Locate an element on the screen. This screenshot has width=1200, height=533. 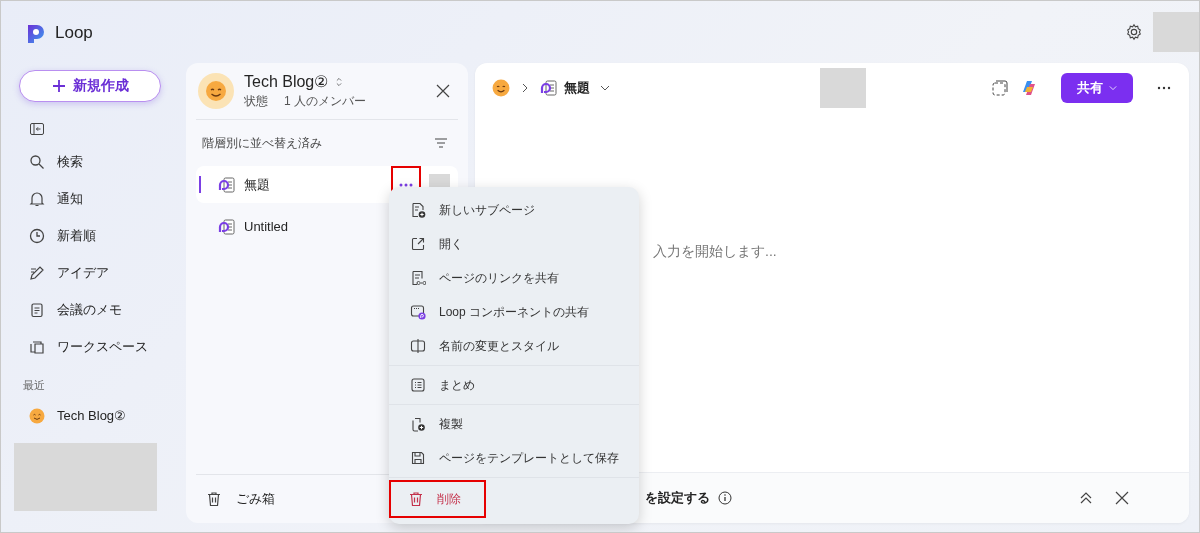
banner-text: を設定する is located at coordinates (677, 498).